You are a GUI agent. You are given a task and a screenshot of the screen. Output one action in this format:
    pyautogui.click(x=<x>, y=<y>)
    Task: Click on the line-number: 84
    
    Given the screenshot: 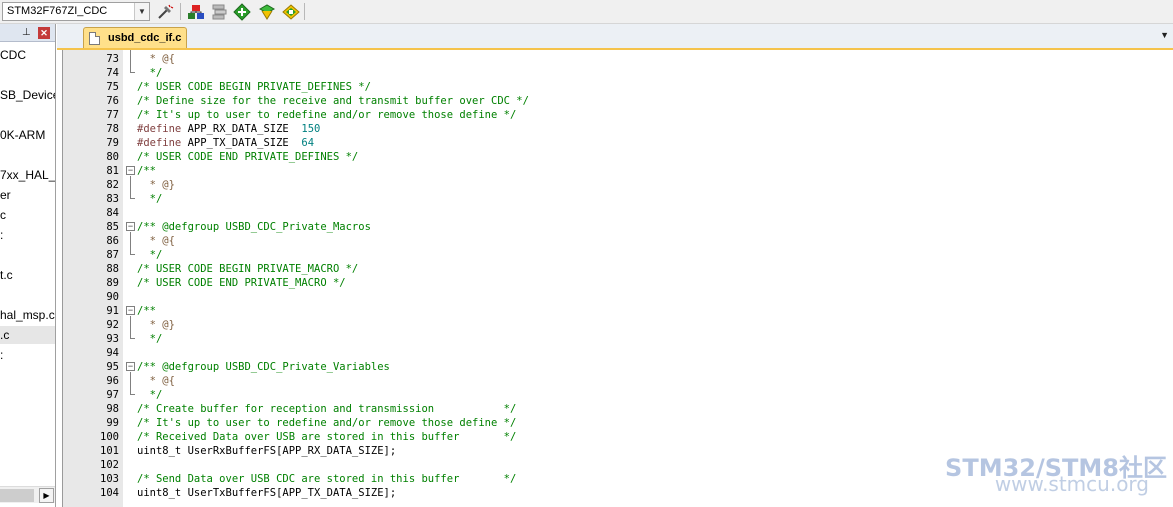 What is the action you would take?
    pyautogui.click(x=112, y=213)
    